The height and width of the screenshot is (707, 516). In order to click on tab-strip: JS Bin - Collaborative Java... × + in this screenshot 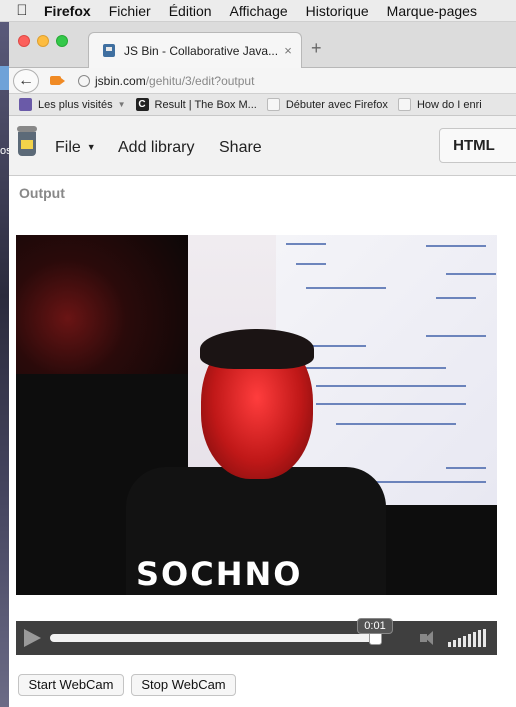, I will do `click(262, 45)`.